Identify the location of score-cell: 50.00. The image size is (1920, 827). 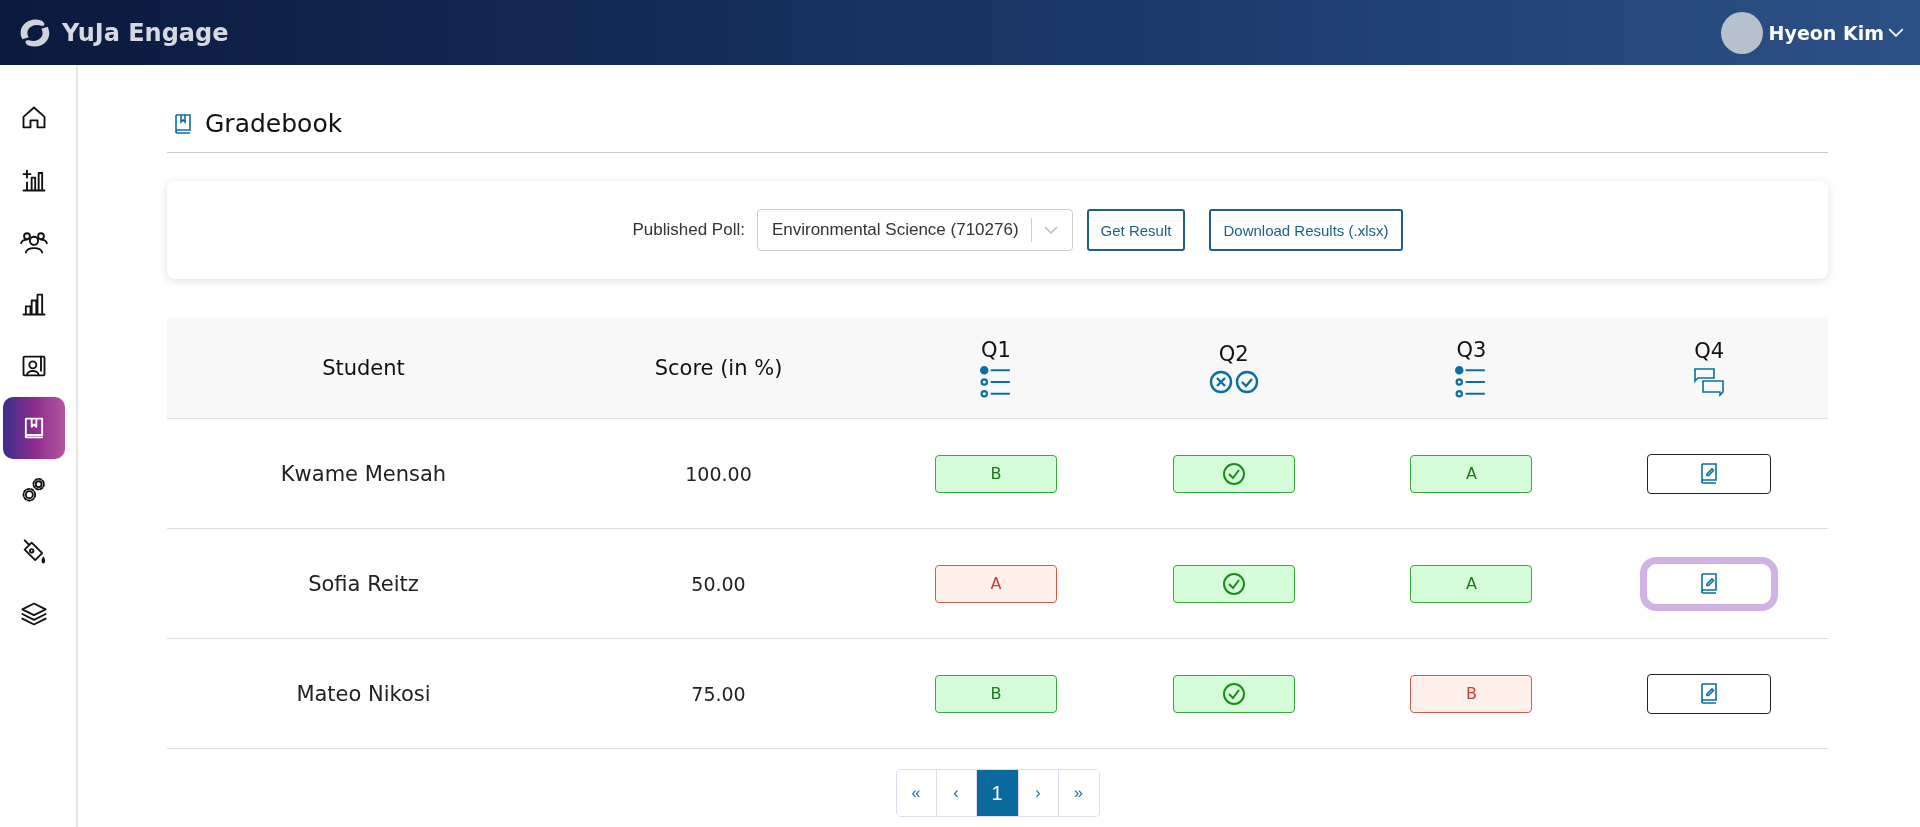
(718, 583).